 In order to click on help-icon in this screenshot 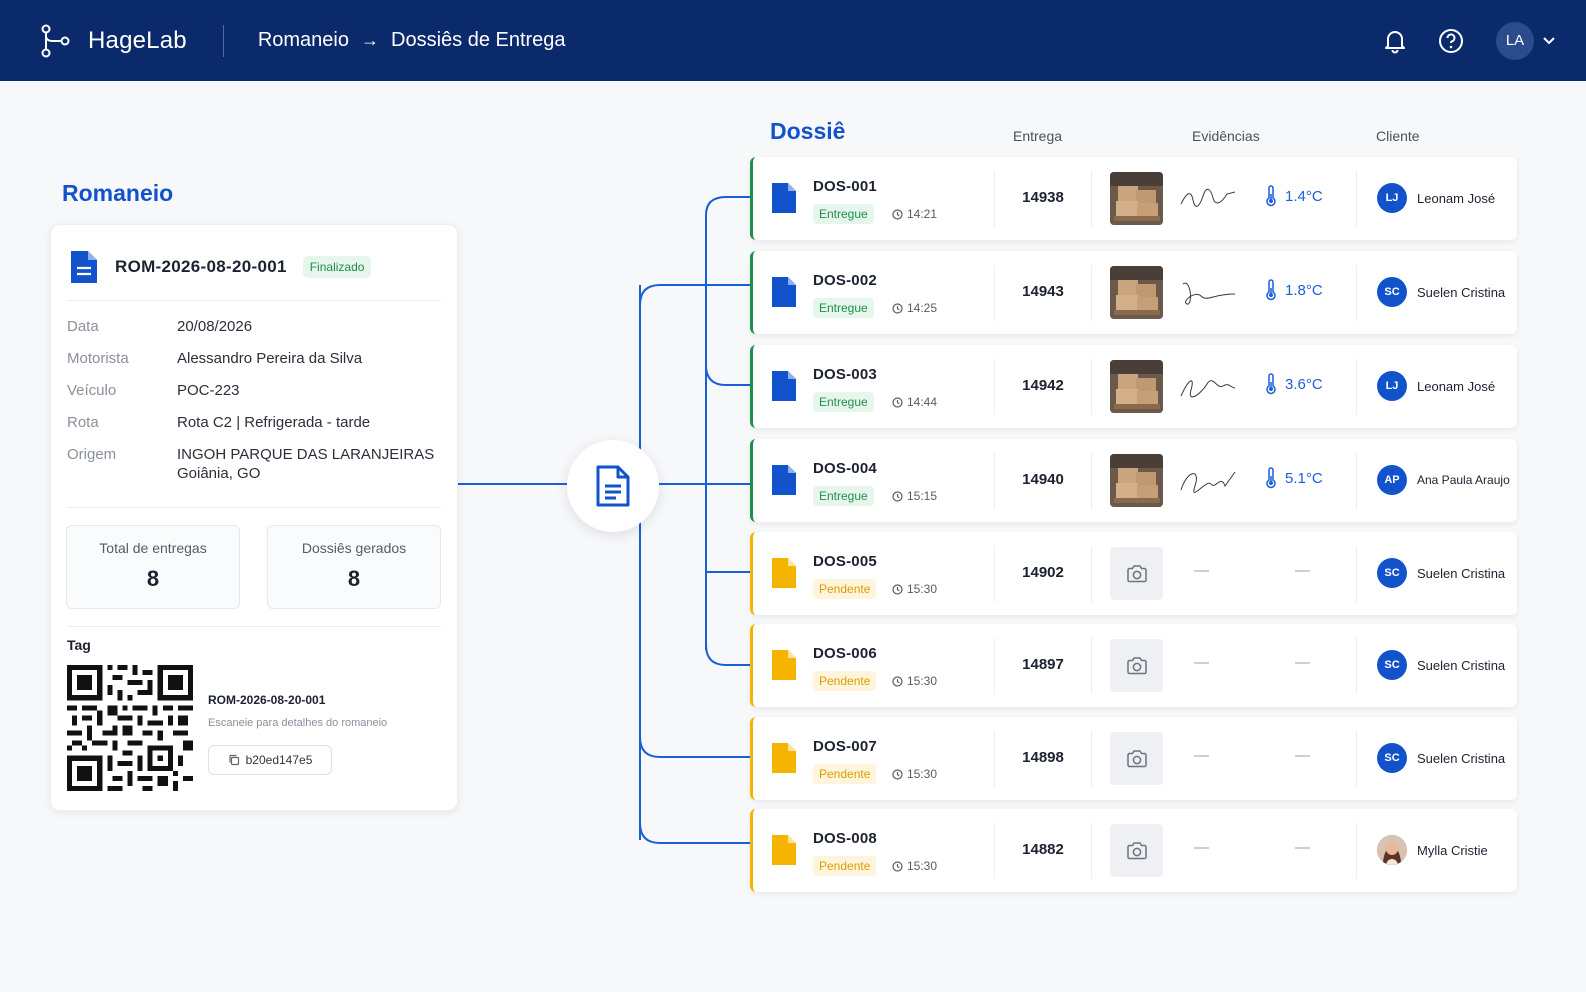, I will do `click(1451, 41)`.